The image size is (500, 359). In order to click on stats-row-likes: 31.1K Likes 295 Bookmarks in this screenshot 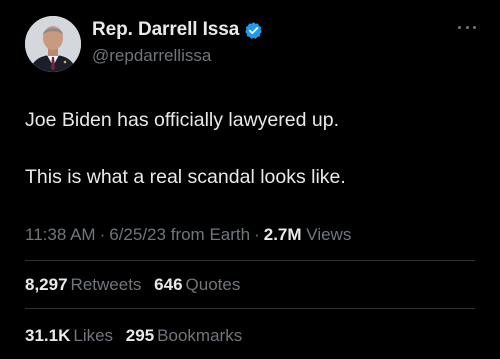, I will do `click(137, 336)`.